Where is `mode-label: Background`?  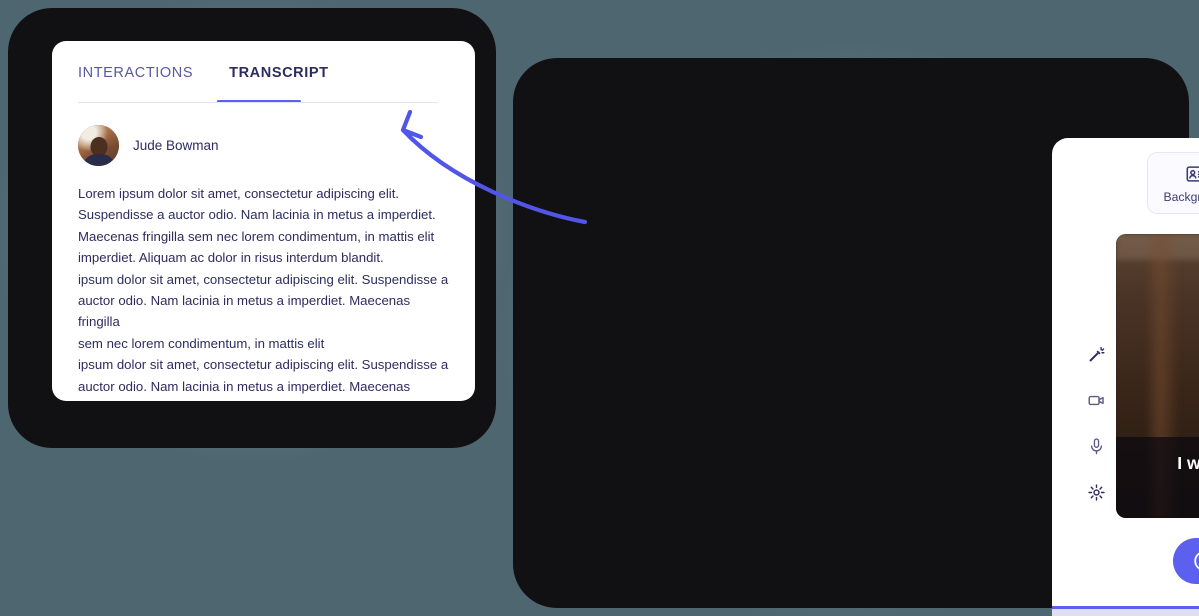 mode-label: Background is located at coordinates (1181, 196).